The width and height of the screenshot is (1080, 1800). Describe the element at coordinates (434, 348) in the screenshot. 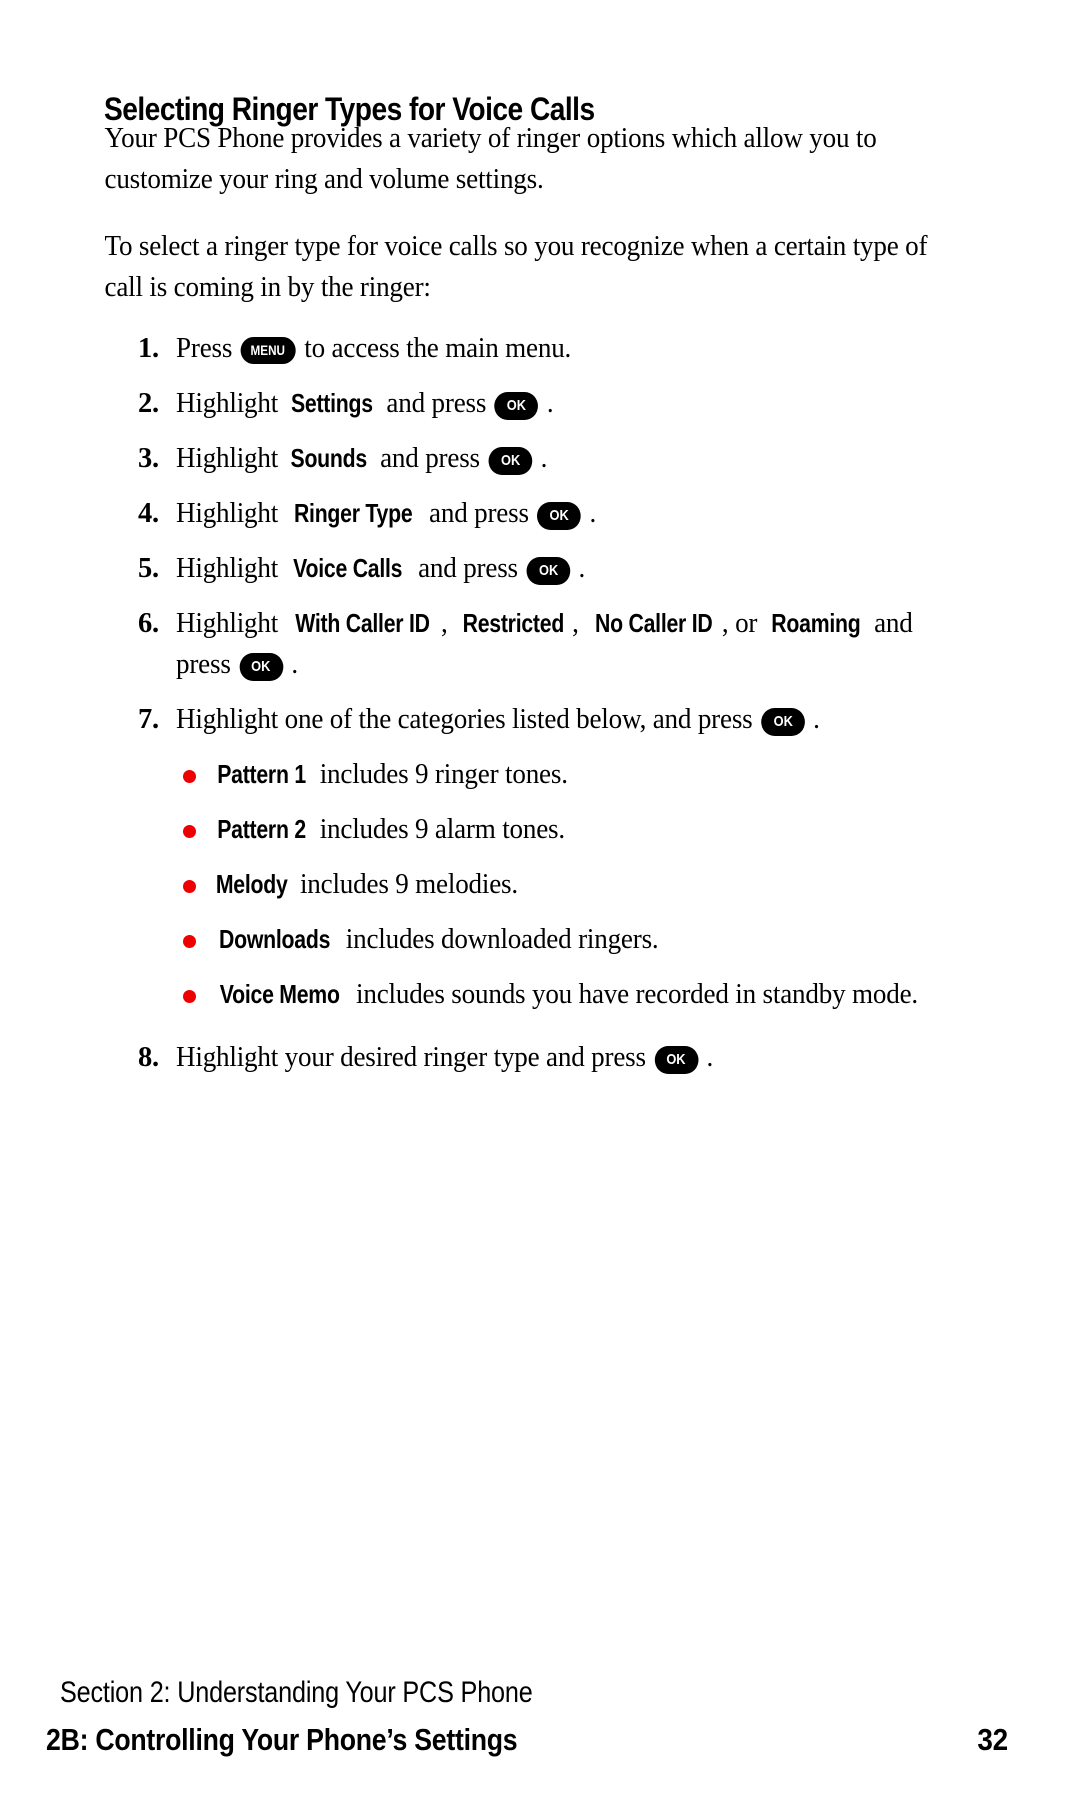

I see `step-text-post: to access the main menu.` at that location.